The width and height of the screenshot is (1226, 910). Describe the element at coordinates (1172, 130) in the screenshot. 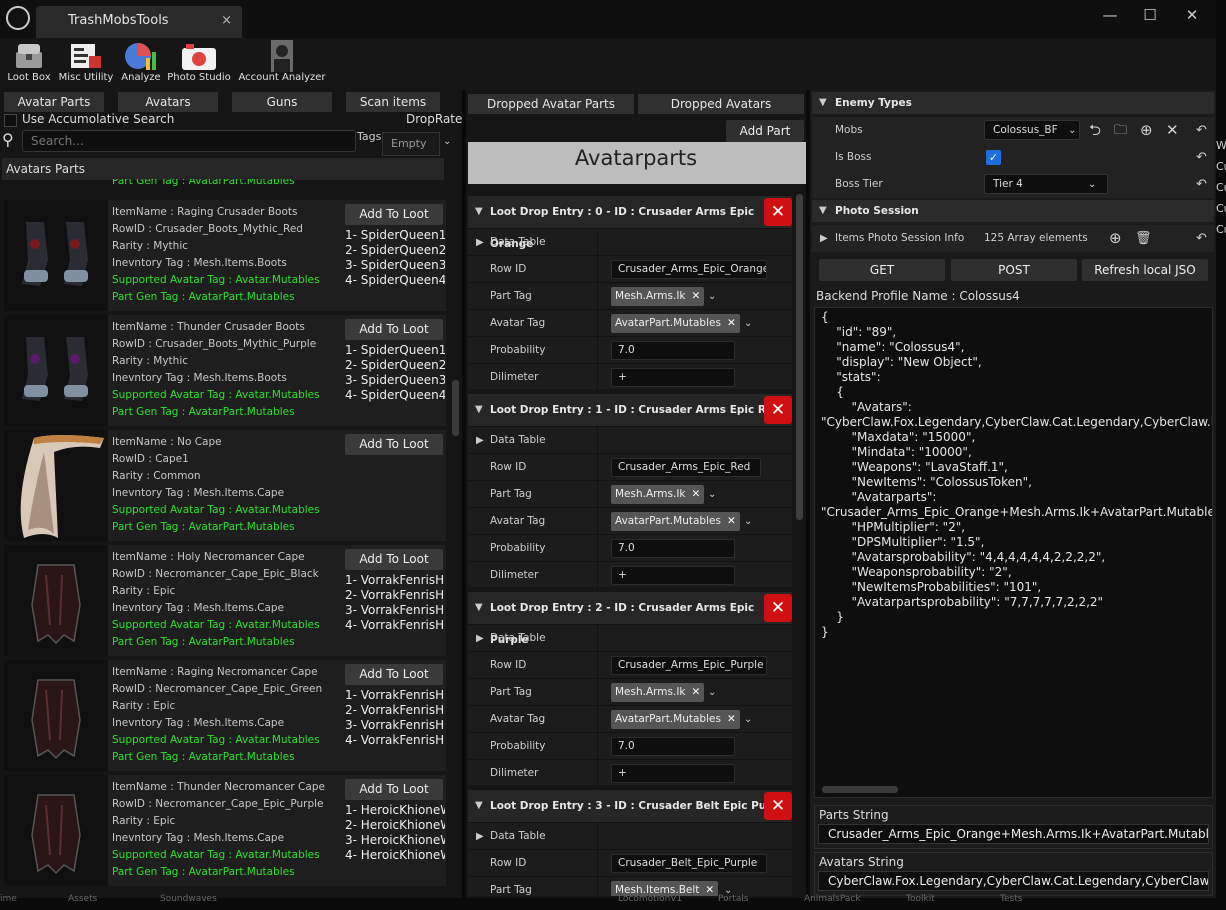

I see `clear-icon: ✕` at that location.